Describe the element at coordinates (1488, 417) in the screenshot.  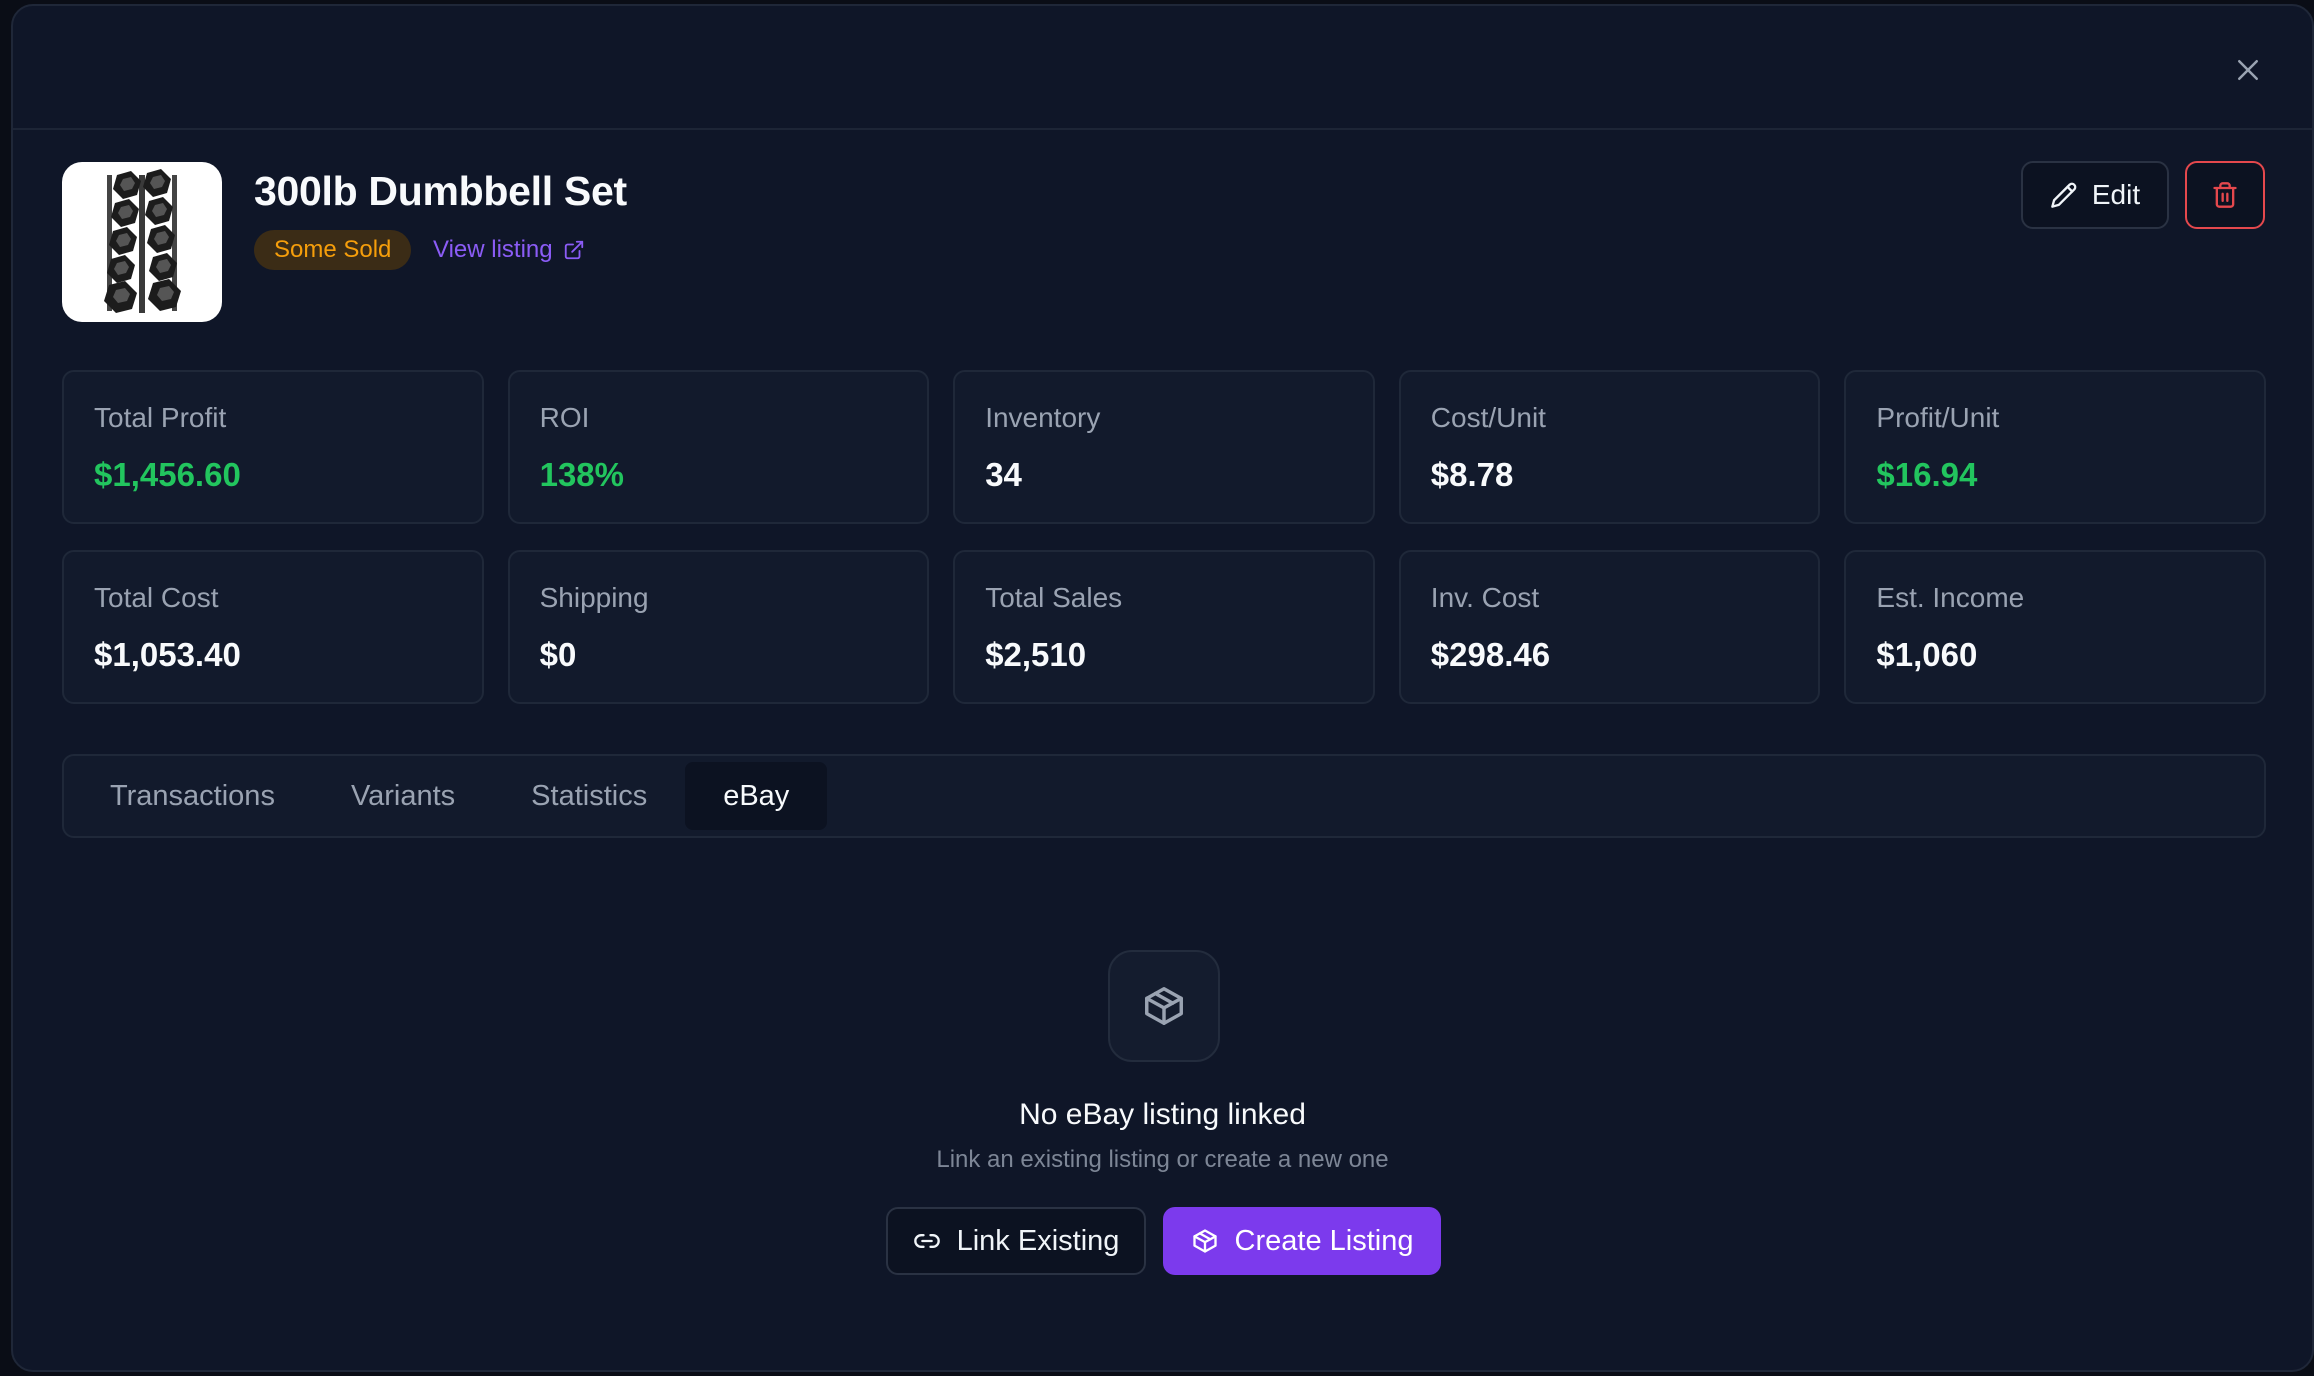
I see `stat-label: Cost/Unit` at that location.